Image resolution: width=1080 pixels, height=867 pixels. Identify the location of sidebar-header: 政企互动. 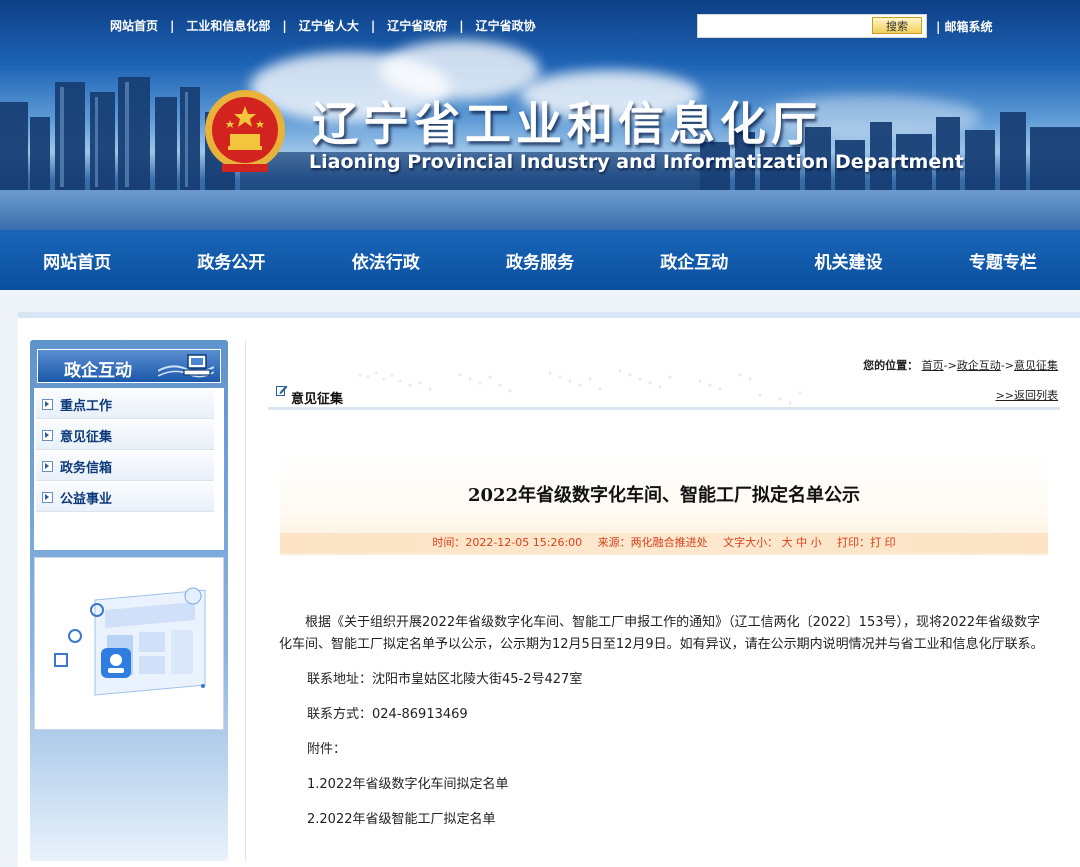
(129, 366).